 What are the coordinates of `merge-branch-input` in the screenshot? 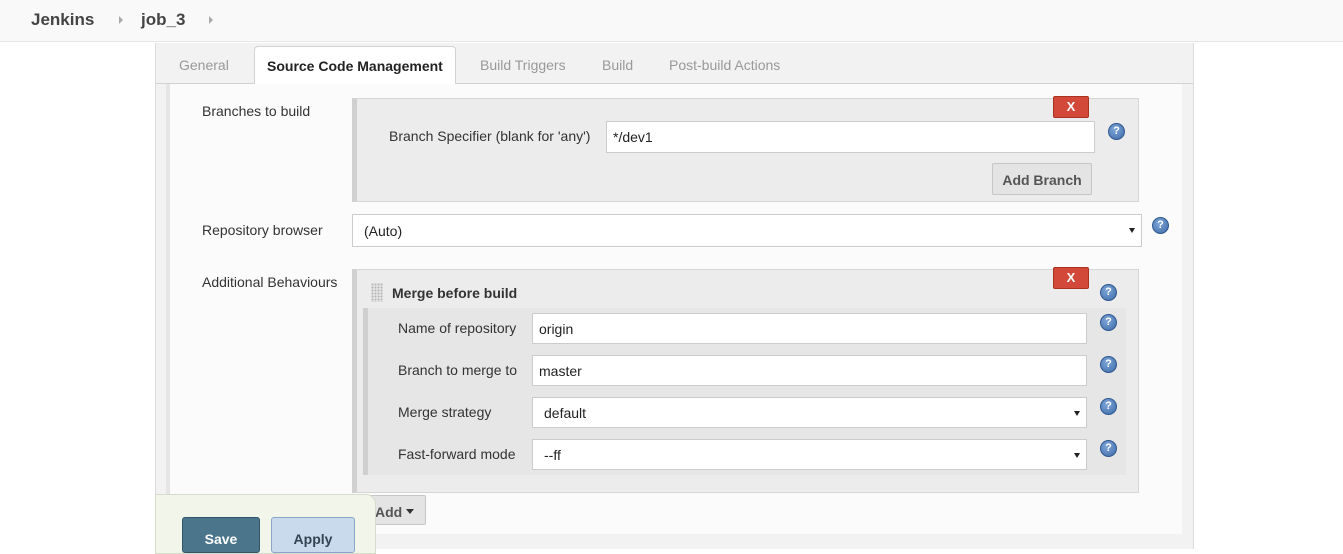 It's located at (809, 370).